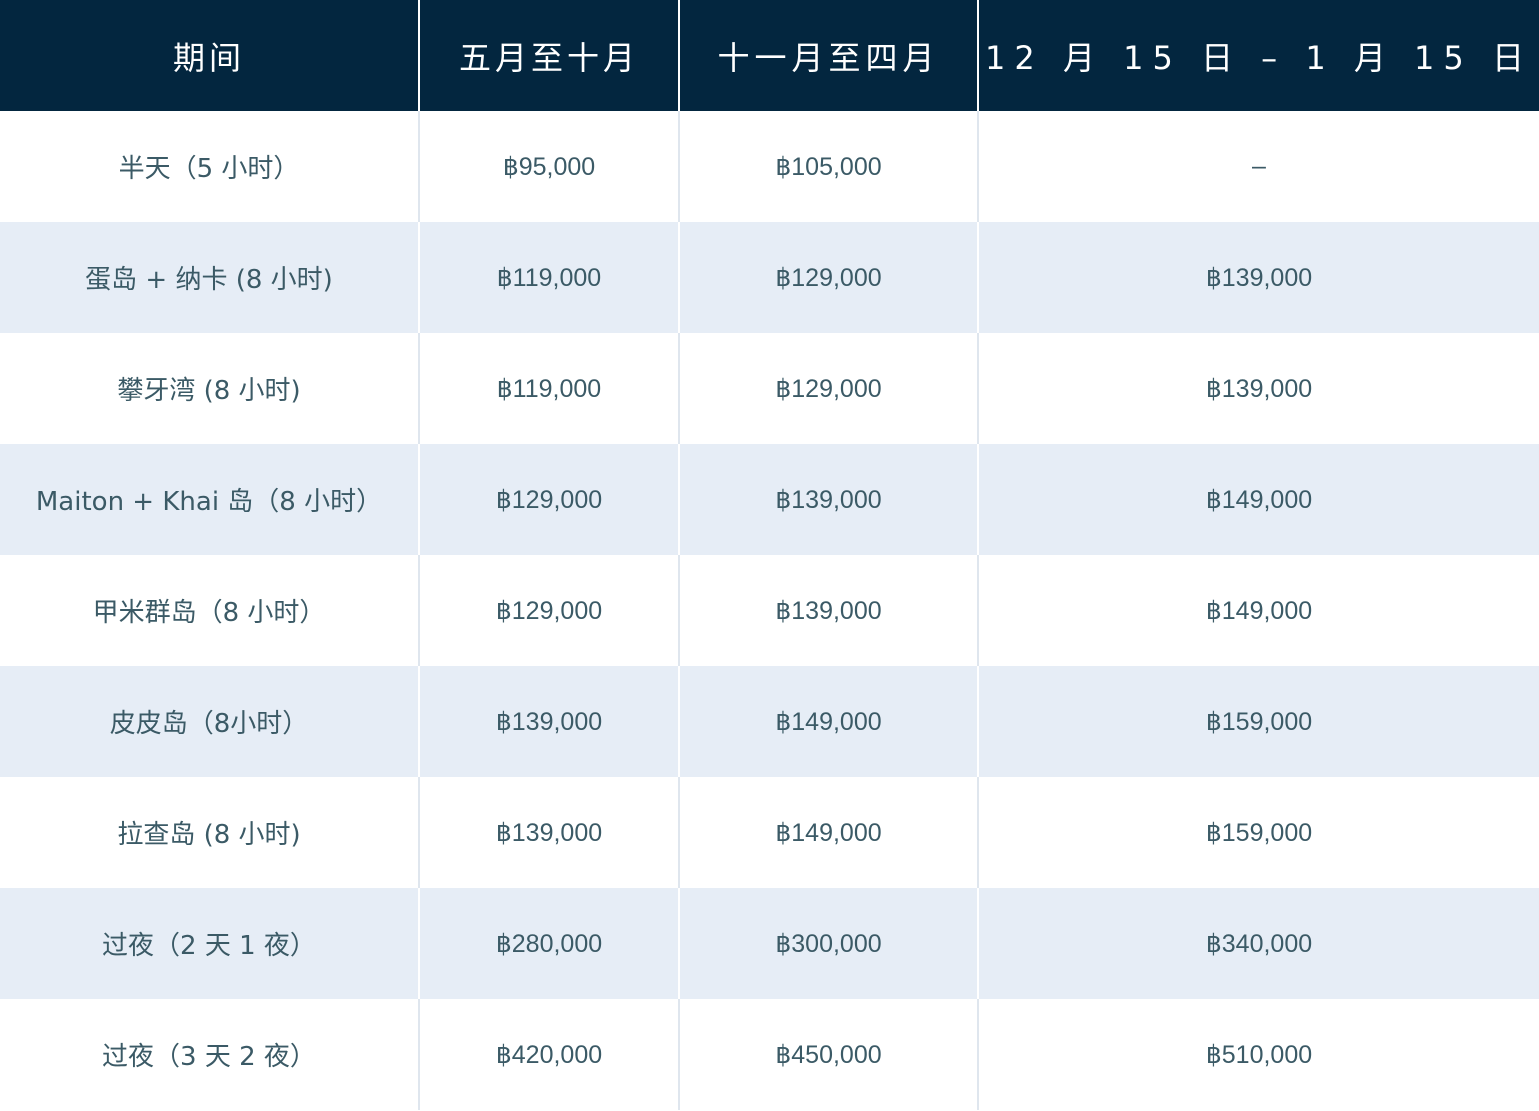 The image size is (1539, 1111). What do you see at coordinates (209, 55) in the screenshot?
I see `header-period: 期间` at bounding box center [209, 55].